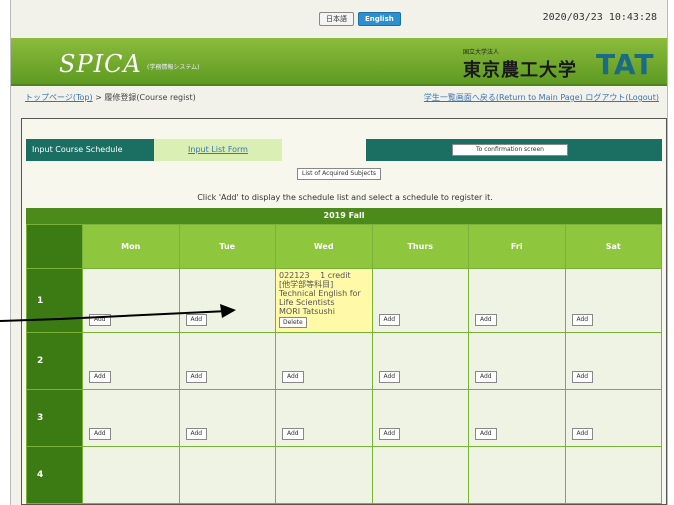  What do you see at coordinates (622, 97) in the screenshot?
I see `logout-link: ログアウト(Logout)` at bounding box center [622, 97].